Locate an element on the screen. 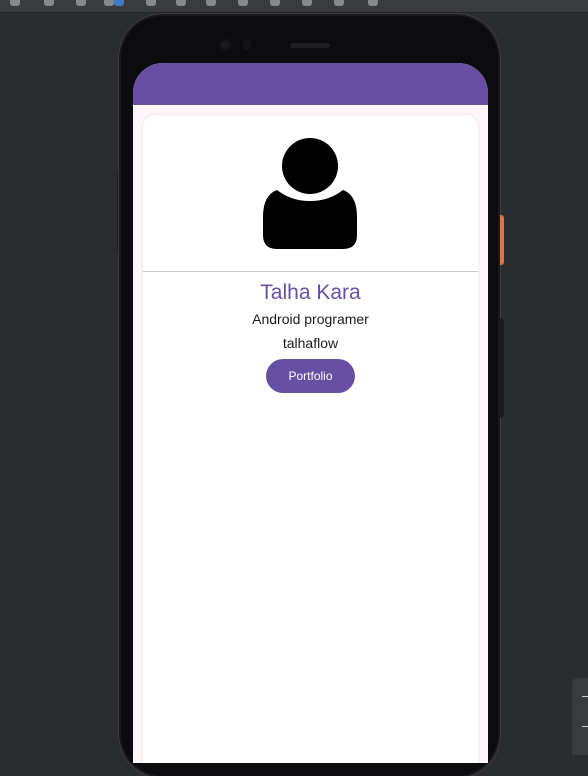 This screenshot has height=776, width=588. profile-role: Android programer is located at coordinates (310, 319).